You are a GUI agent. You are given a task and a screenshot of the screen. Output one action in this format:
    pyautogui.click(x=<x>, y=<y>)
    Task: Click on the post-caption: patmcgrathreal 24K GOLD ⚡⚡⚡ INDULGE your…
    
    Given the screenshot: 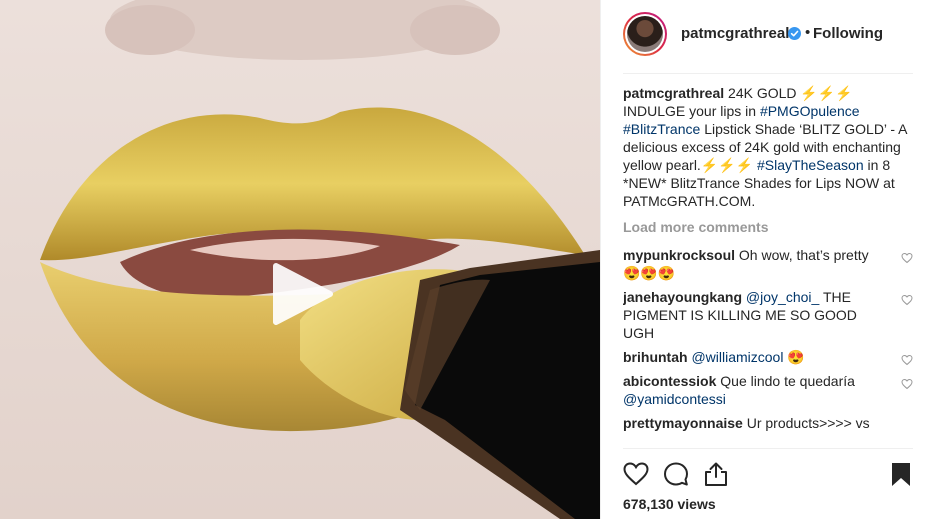 What is the action you would take?
    pyautogui.click(x=768, y=147)
    